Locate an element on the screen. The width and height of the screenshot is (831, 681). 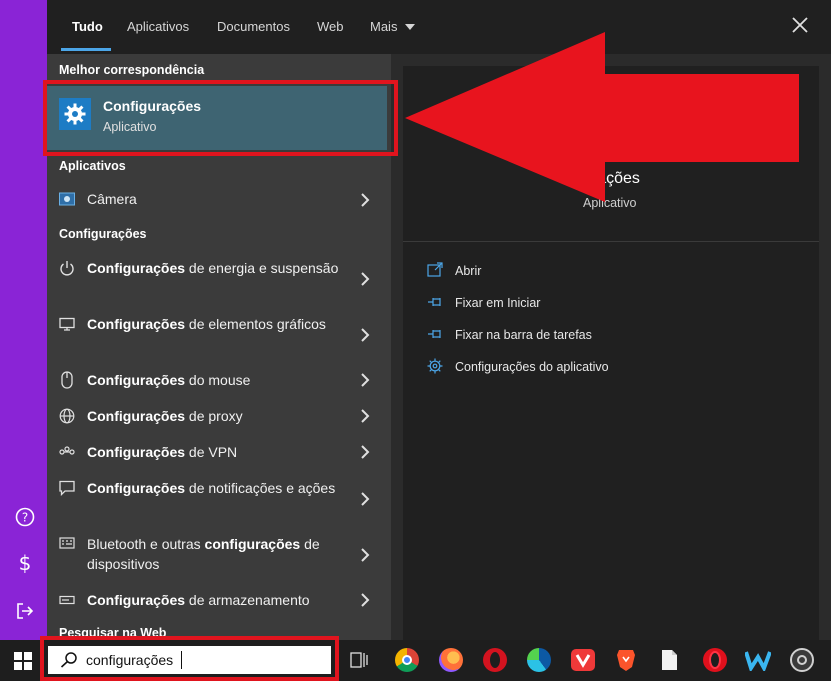
list-item-power-settings: Configurações de energia e suspensão is located at coordinates (219, 278).